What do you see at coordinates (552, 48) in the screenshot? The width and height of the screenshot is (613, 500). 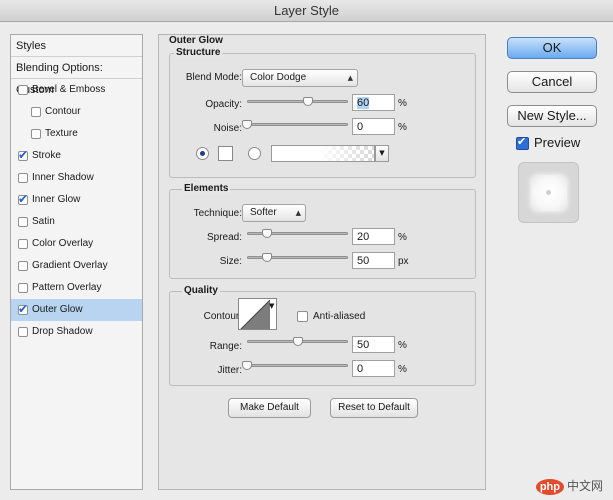 I see `ok-button: OK` at bounding box center [552, 48].